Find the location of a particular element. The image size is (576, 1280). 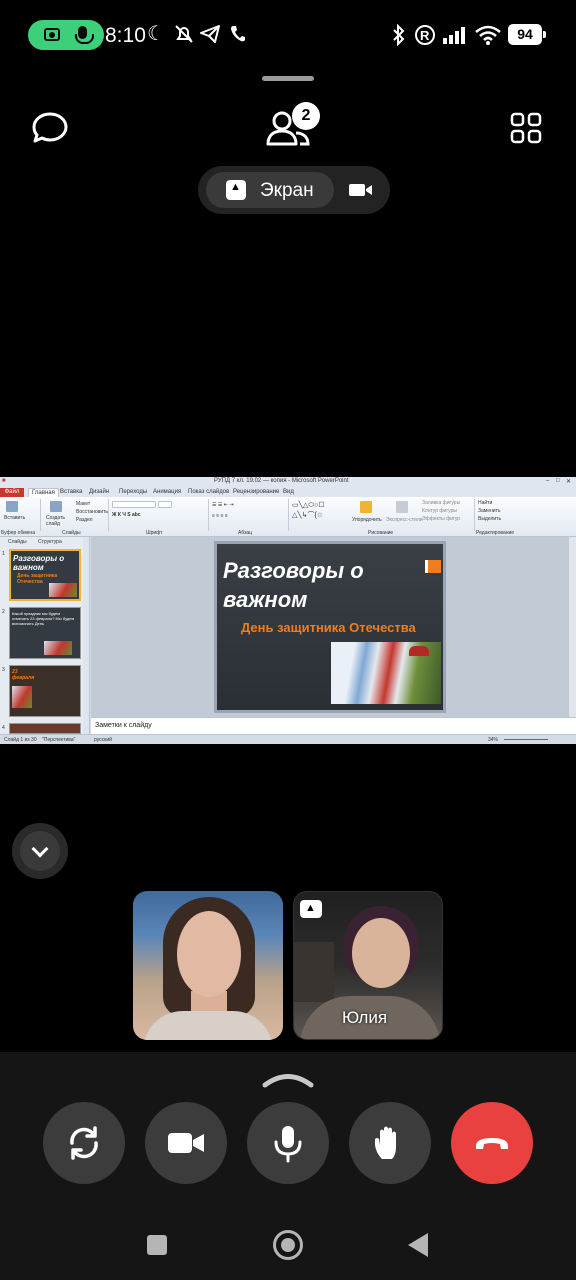

quick-styles-button: Экспресс-стили is located at coordinates (404, 520).